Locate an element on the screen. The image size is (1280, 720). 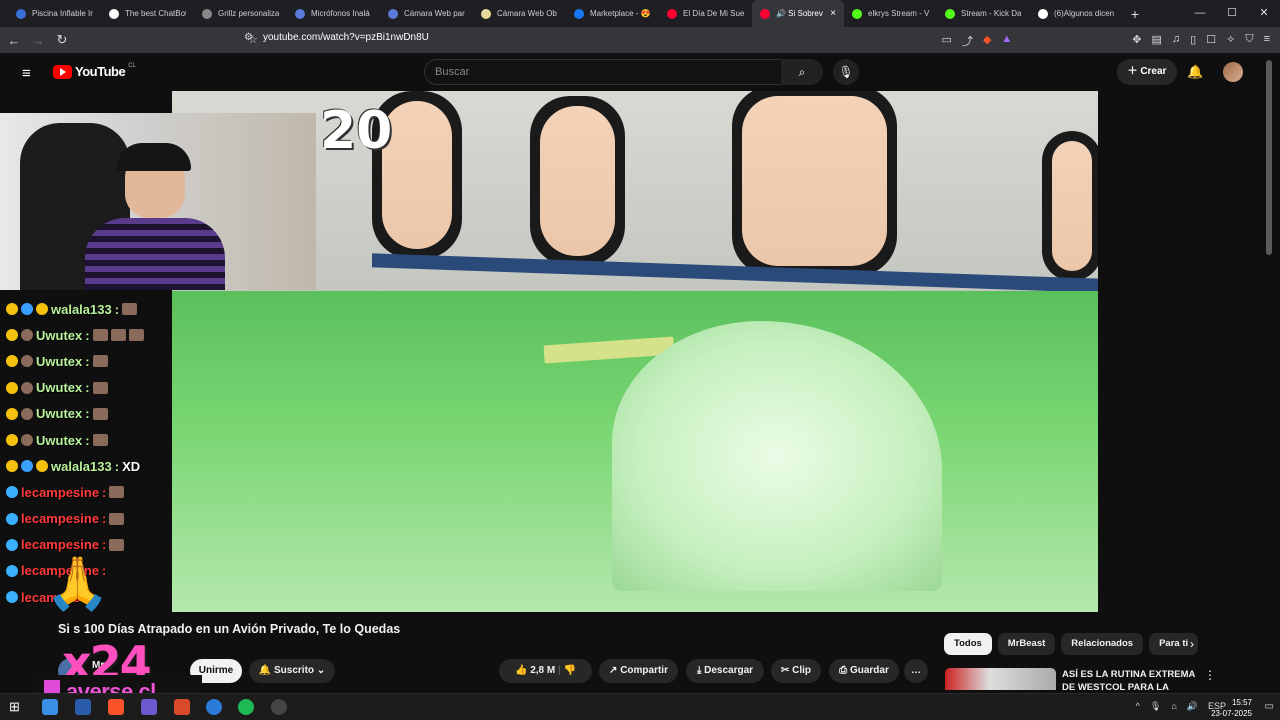
browser-tab: Grillz personaliza is located at coordinates (240, 13).